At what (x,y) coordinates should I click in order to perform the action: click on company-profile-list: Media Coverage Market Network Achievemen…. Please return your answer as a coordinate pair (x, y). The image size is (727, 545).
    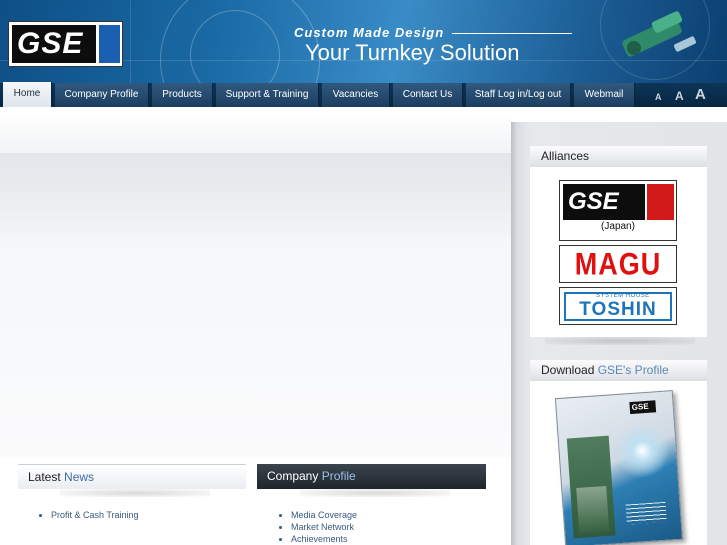
    Looking at the image, I should click on (324, 527).